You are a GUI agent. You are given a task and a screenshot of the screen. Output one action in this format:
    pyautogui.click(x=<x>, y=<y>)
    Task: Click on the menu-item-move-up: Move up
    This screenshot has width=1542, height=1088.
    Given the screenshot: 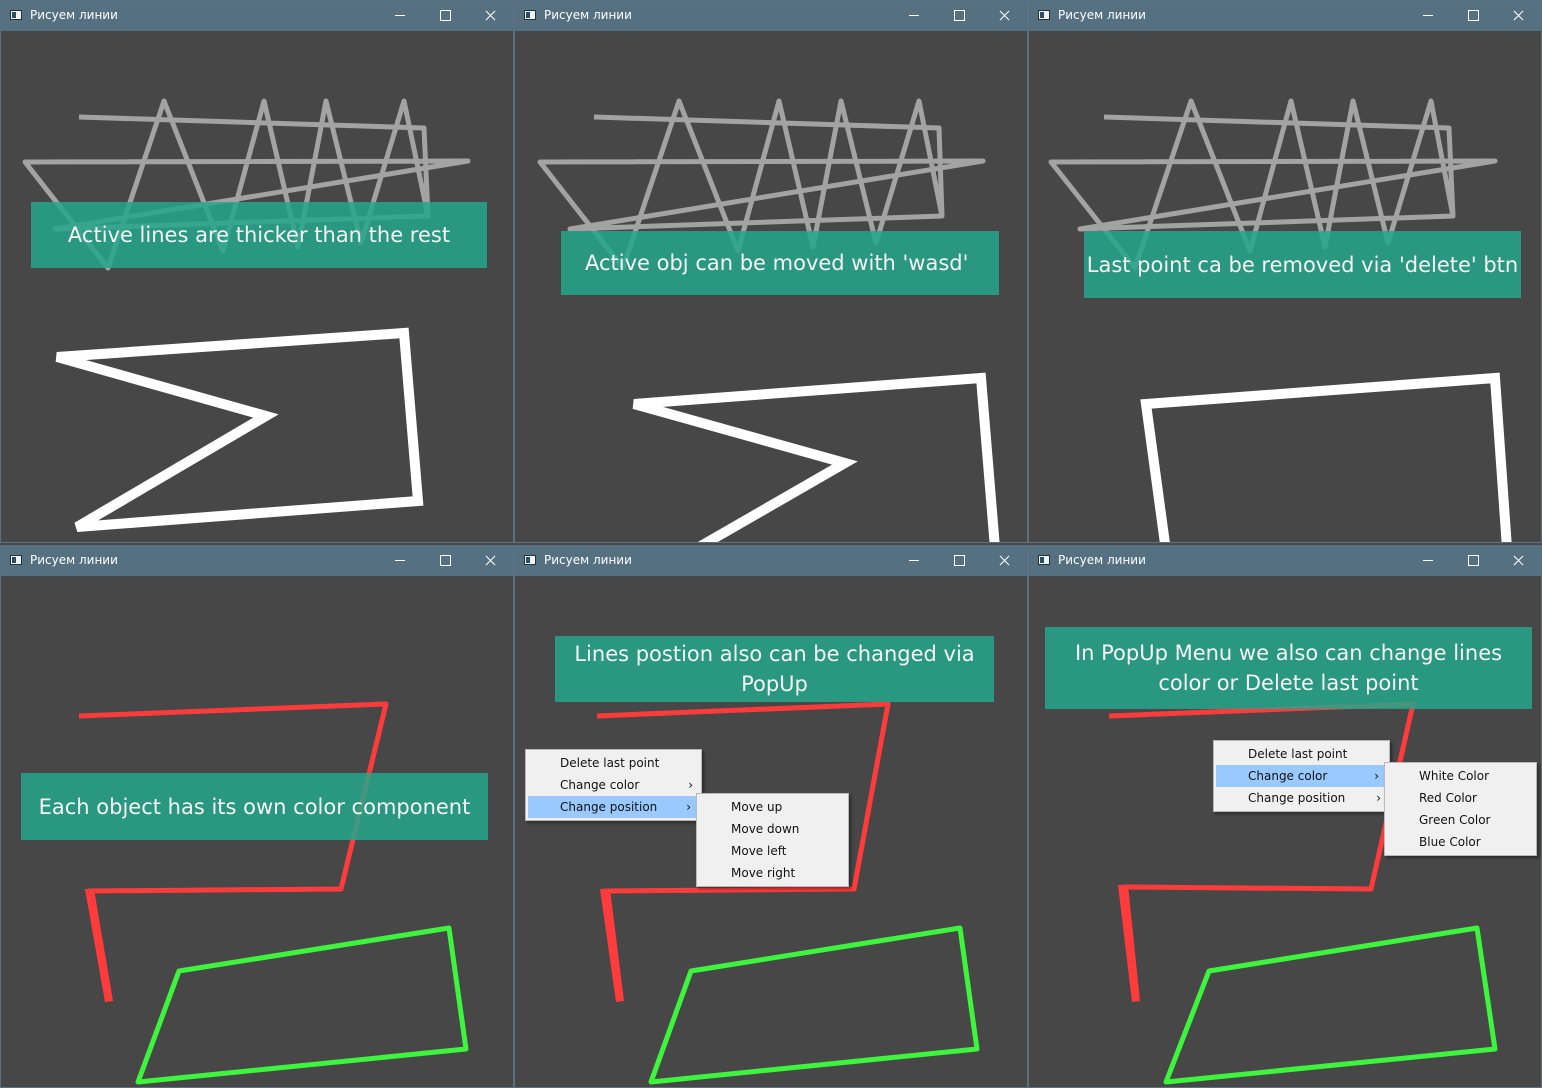 What is the action you would take?
    pyautogui.click(x=772, y=807)
    